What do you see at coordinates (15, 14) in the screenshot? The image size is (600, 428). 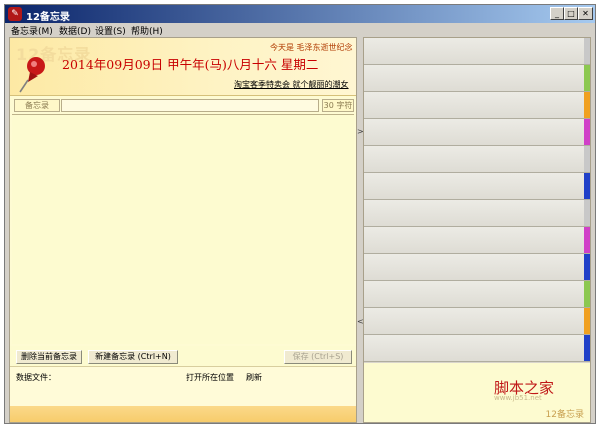 I see `app-icon: ✎` at bounding box center [15, 14].